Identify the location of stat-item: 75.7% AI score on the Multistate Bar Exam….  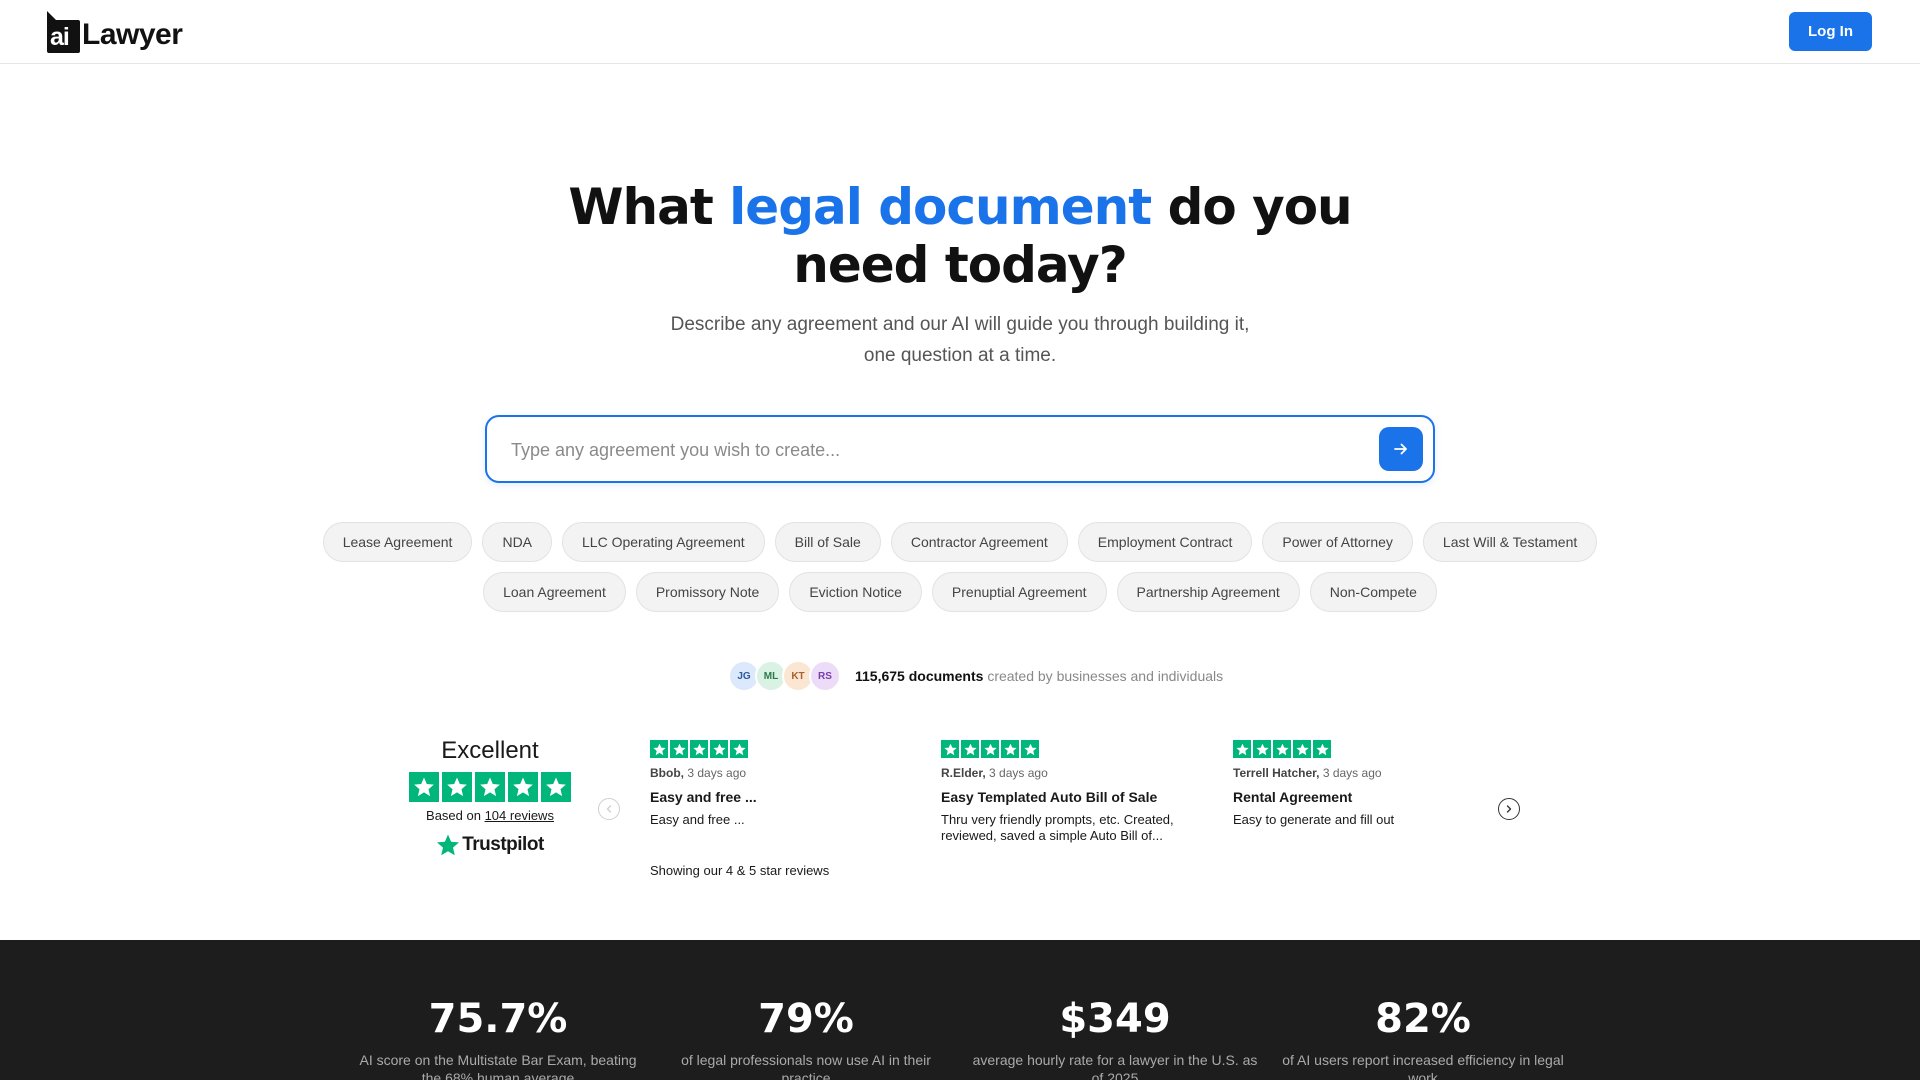
(498, 1037).